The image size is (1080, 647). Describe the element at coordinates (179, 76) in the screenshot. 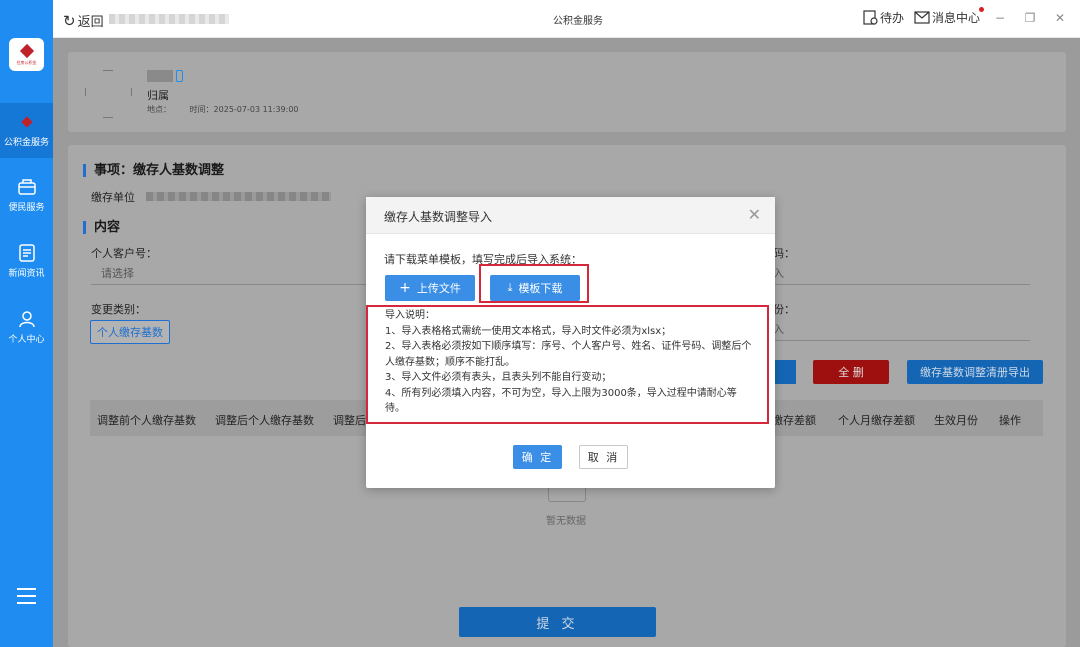

I see `tag-outline` at that location.